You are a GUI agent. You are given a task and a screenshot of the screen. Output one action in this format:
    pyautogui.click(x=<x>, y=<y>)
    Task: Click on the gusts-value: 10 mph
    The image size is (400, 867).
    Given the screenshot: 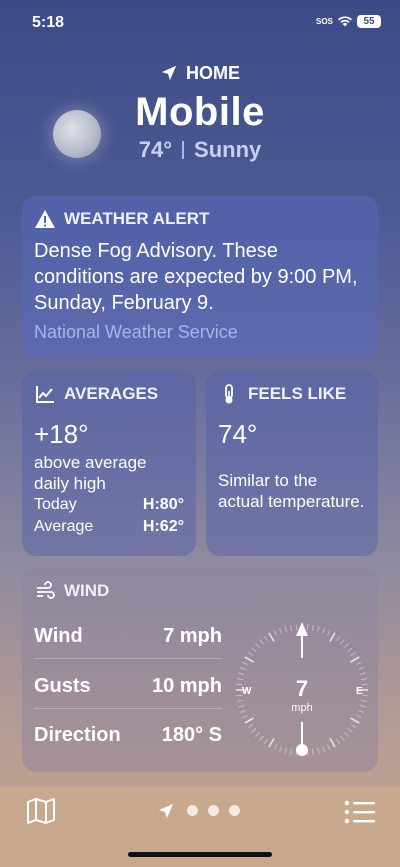 What is the action you would take?
    pyautogui.click(x=186, y=686)
    